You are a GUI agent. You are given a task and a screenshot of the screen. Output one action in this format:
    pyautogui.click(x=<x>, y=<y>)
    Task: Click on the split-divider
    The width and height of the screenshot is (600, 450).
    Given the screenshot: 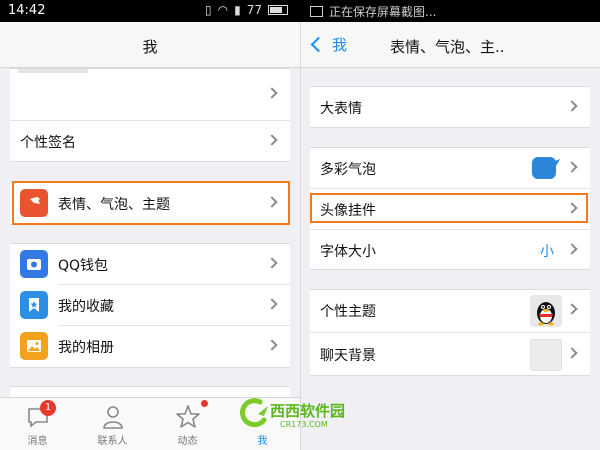 What is the action you would take?
    pyautogui.click(x=300, y=236)
    